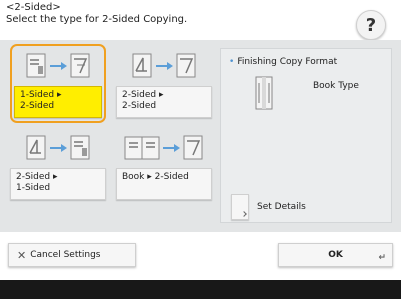 This screenshot has height=299, width=401. I want to click on book-to-two-sided-icon, so click(164, 148).